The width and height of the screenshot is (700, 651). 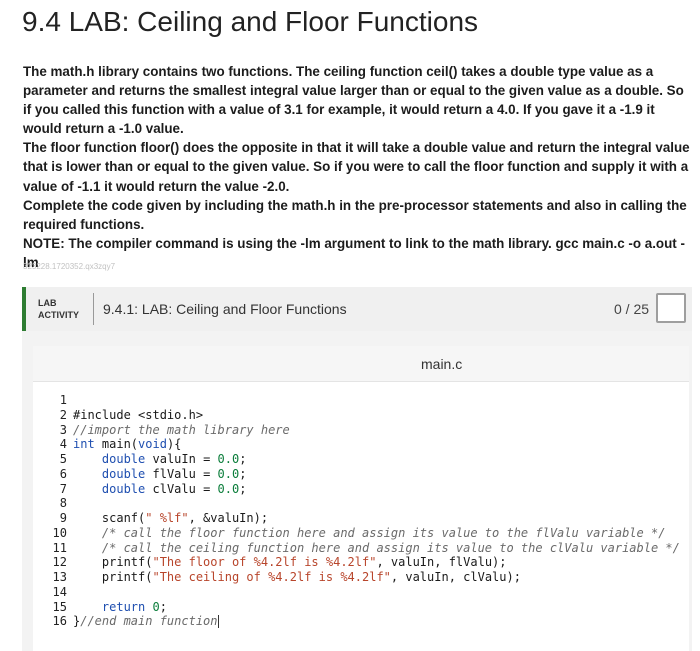 I want to click on code-text: double clValu = 0.0;, so click(x=157, y=489).